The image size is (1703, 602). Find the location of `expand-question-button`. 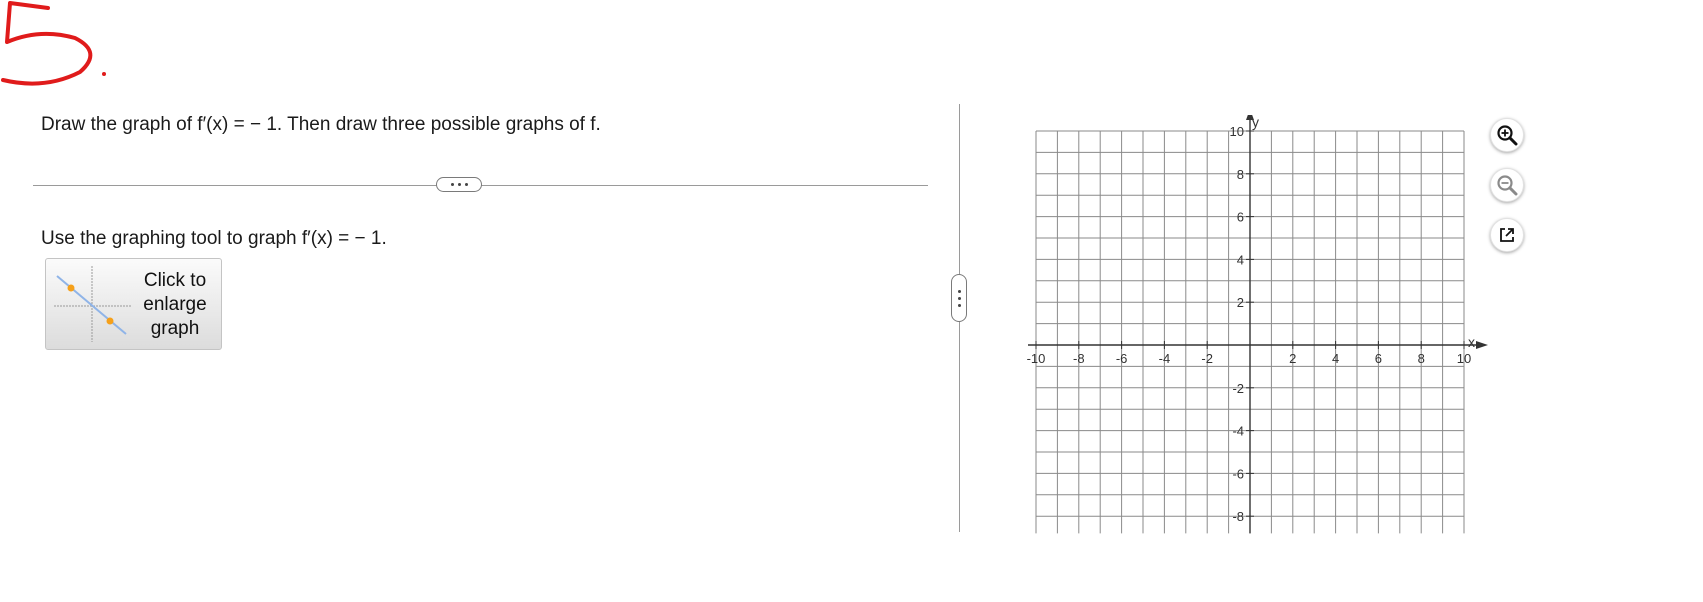

expand-question-button is located at coordinates (459, 184).